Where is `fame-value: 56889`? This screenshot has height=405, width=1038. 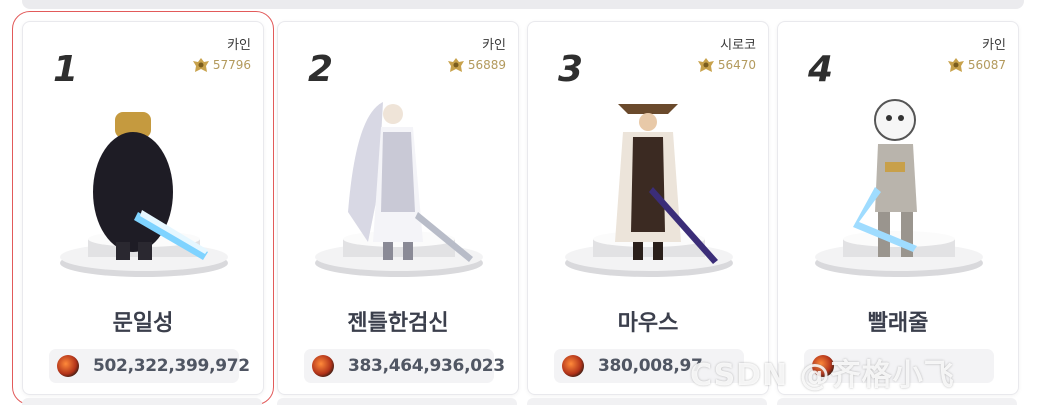
fame-value: 56889 is located at coordinates (486, 65).